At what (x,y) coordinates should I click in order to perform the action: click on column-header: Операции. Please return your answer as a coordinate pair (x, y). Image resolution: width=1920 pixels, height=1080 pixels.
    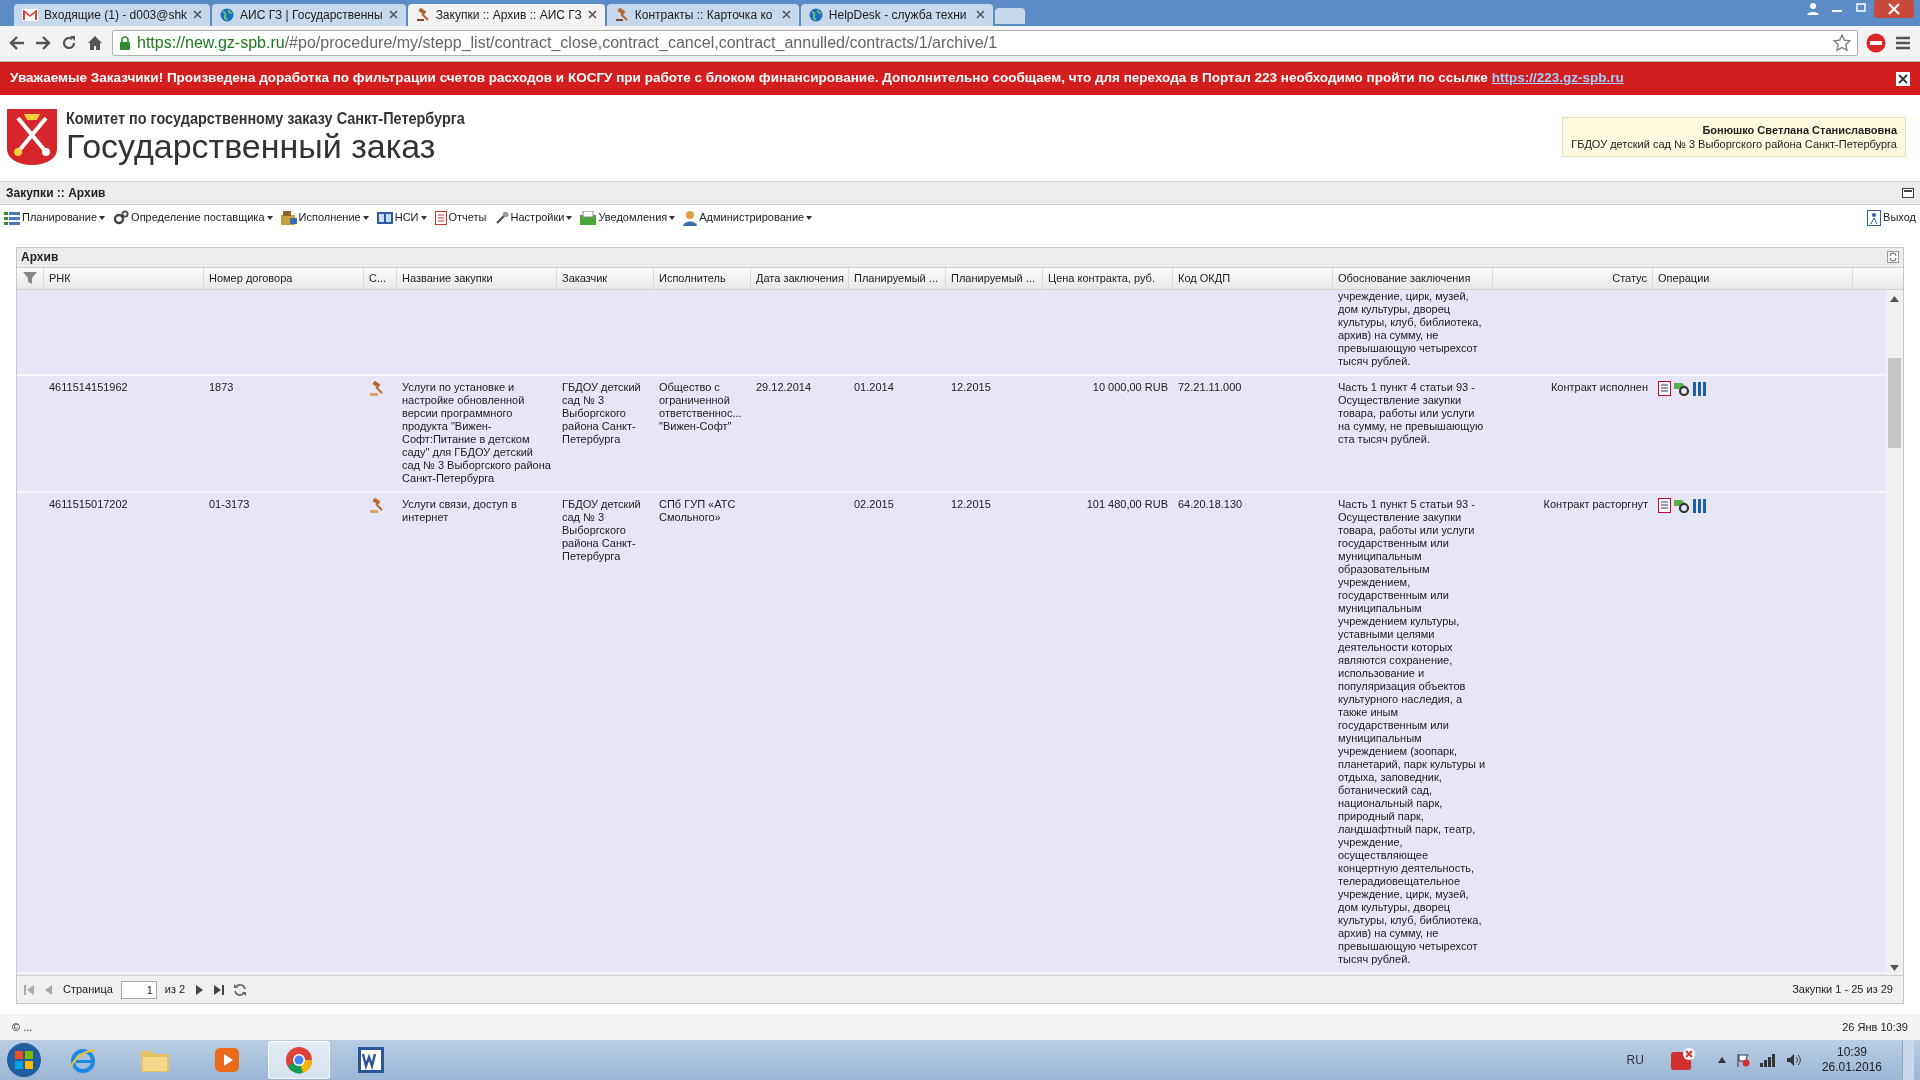
    Looking at the image, I should click on (1753, 278).